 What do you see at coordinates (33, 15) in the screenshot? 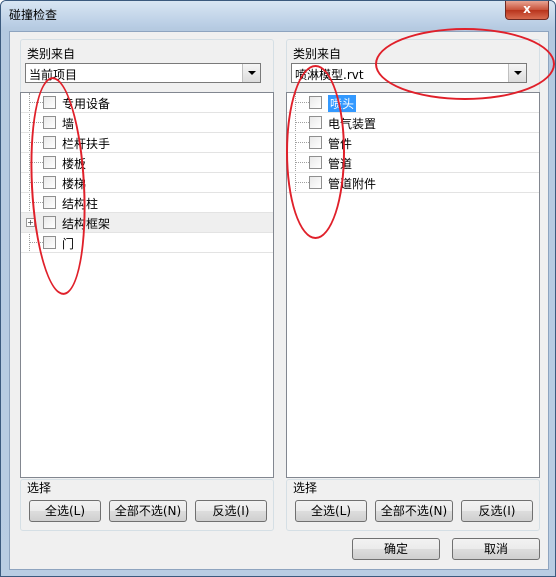
I see `window-title: 碰撞检查` at bounding box center [33, 15].